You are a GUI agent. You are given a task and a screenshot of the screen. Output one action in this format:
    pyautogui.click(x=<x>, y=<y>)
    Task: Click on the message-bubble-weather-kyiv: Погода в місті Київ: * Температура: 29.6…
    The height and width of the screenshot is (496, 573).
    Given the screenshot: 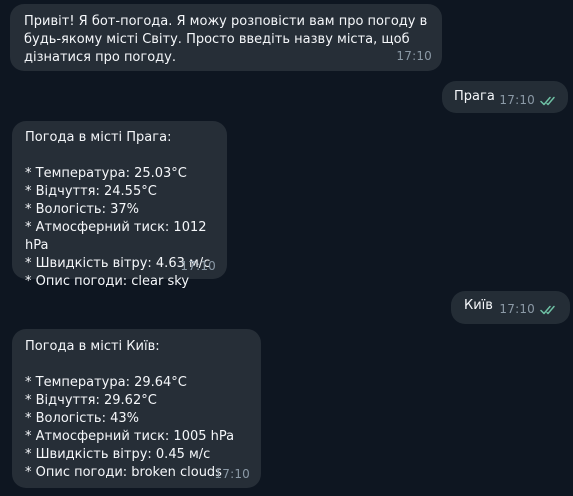 What is the action you would take?
    pyautogui.click(x=136, y=408)
    